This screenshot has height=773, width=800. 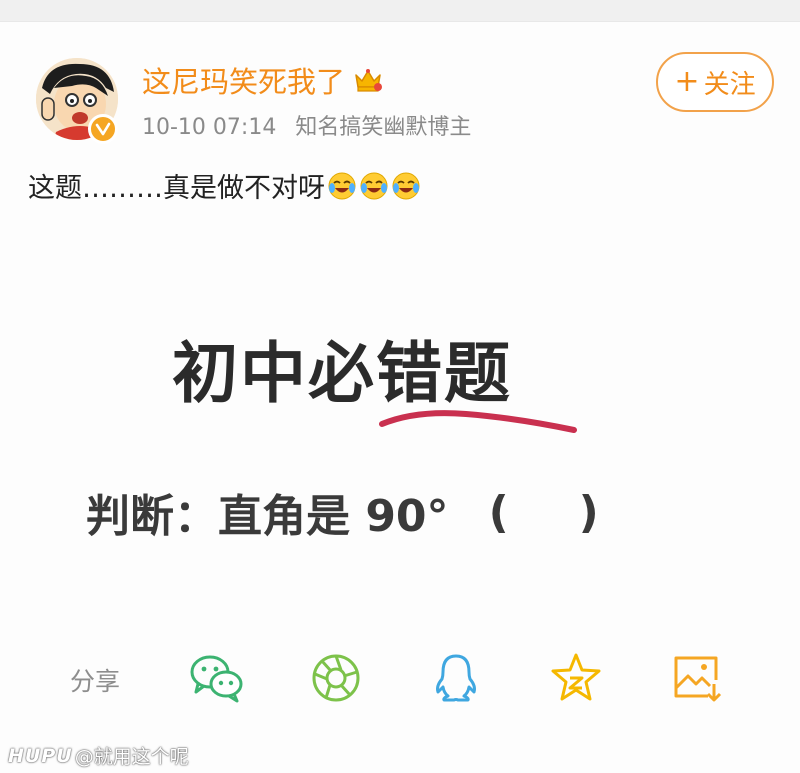 What do you see at coordinates (95, 681) in the screenshot?
I see `share-label: 分享` at bounding box center [95, 681].